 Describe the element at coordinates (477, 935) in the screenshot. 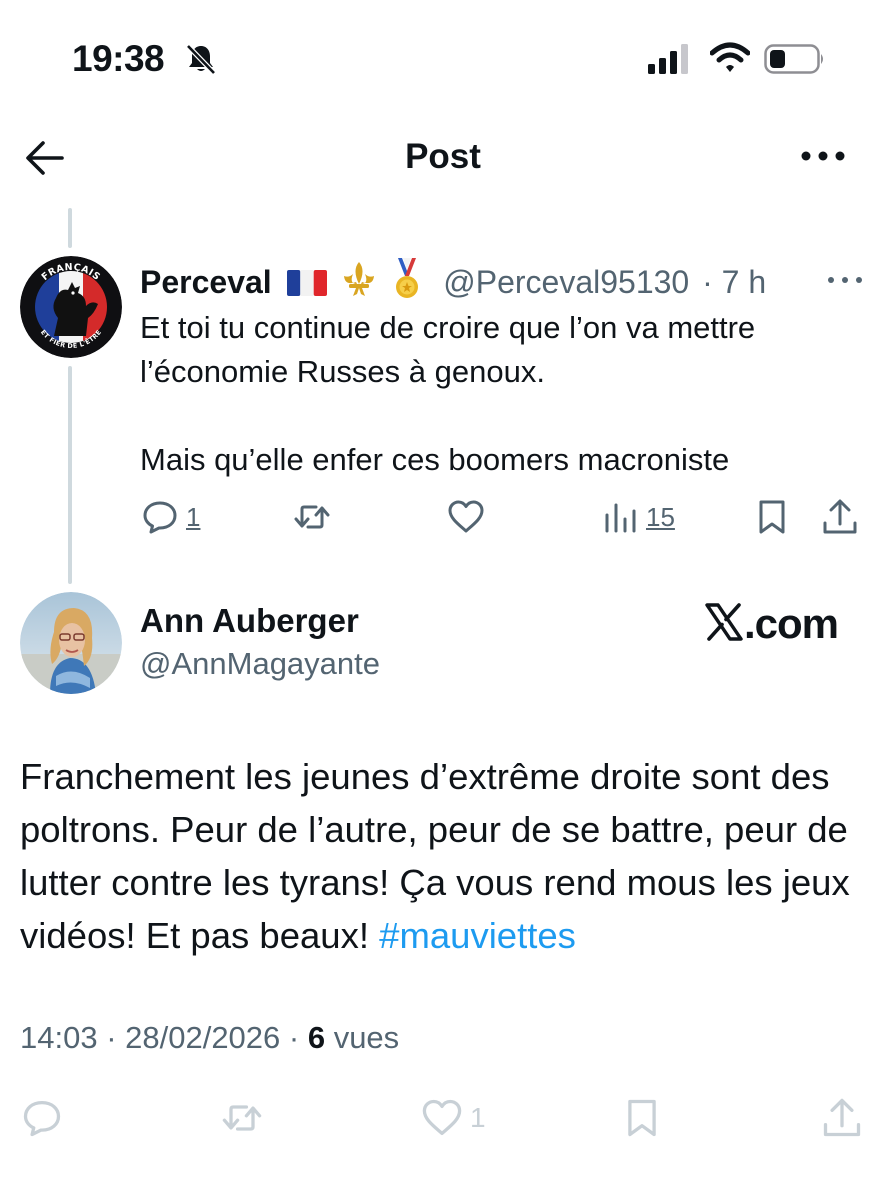

I see `hashtag-link: #mauviettes` at that location.